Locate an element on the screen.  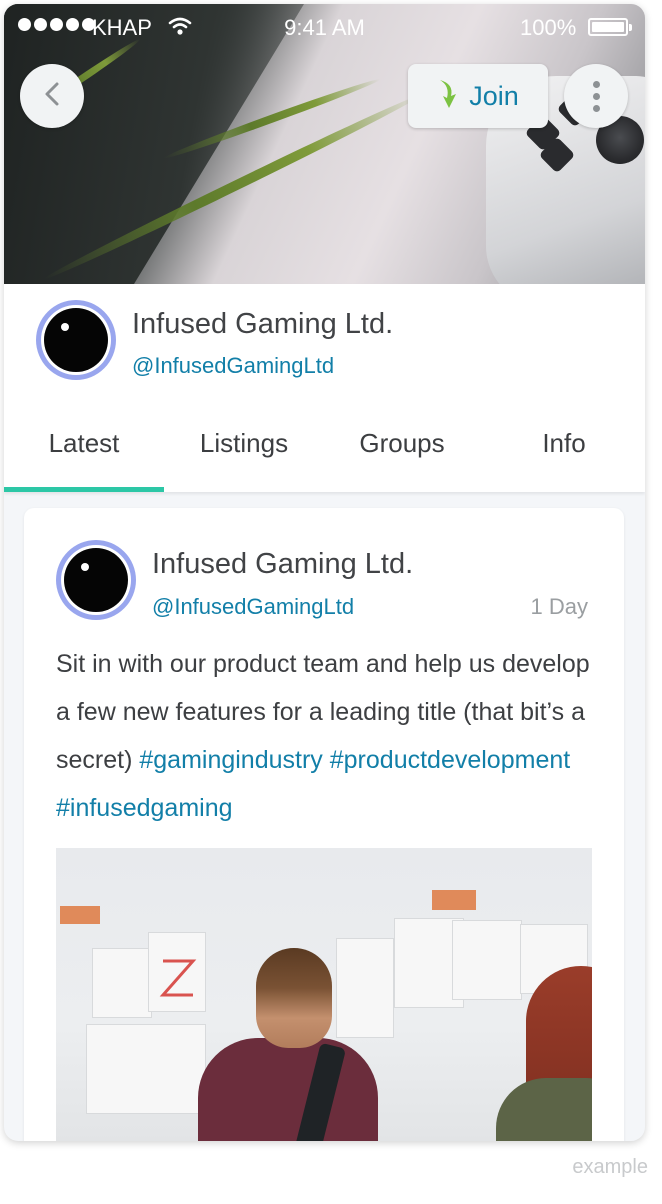
more-options-button is located at coordinates (596, 96).